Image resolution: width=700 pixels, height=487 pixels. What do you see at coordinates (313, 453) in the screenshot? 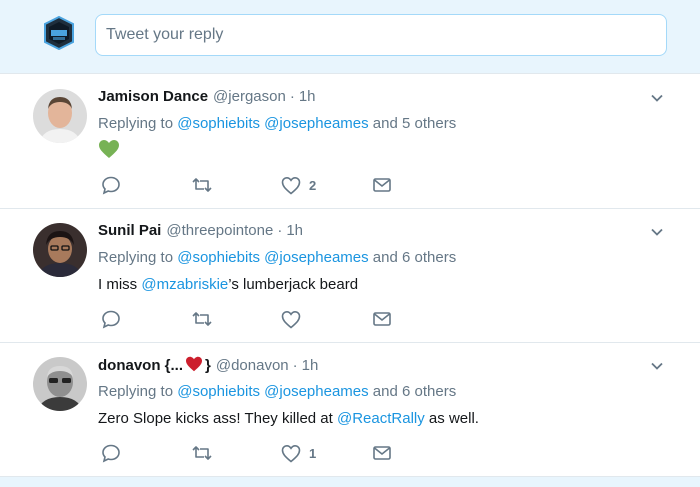
I see `like-count: 1` at bounding box center [313, 453].